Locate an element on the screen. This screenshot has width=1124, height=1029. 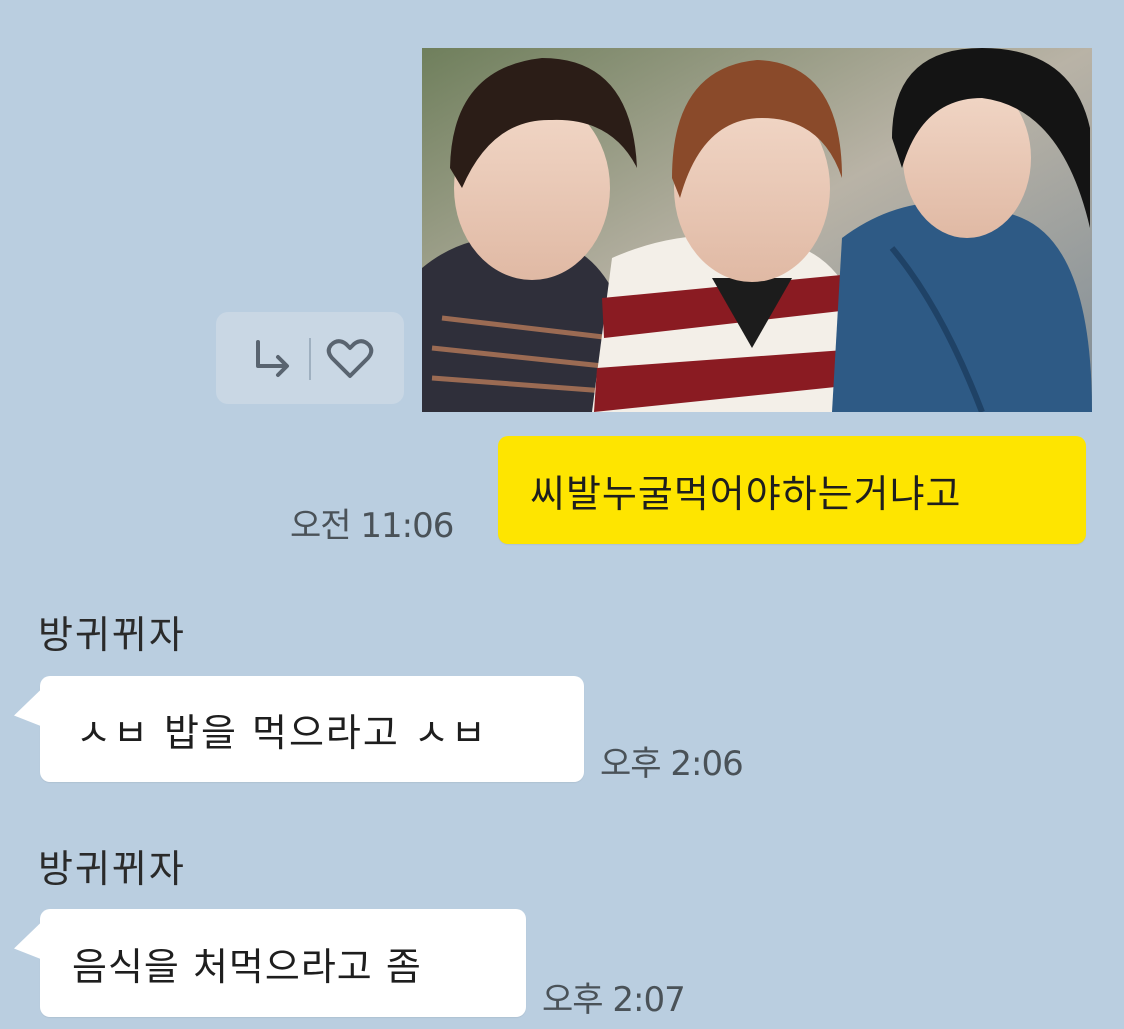
message-time: 오후 2:06 is located at coordinates (672, 764).